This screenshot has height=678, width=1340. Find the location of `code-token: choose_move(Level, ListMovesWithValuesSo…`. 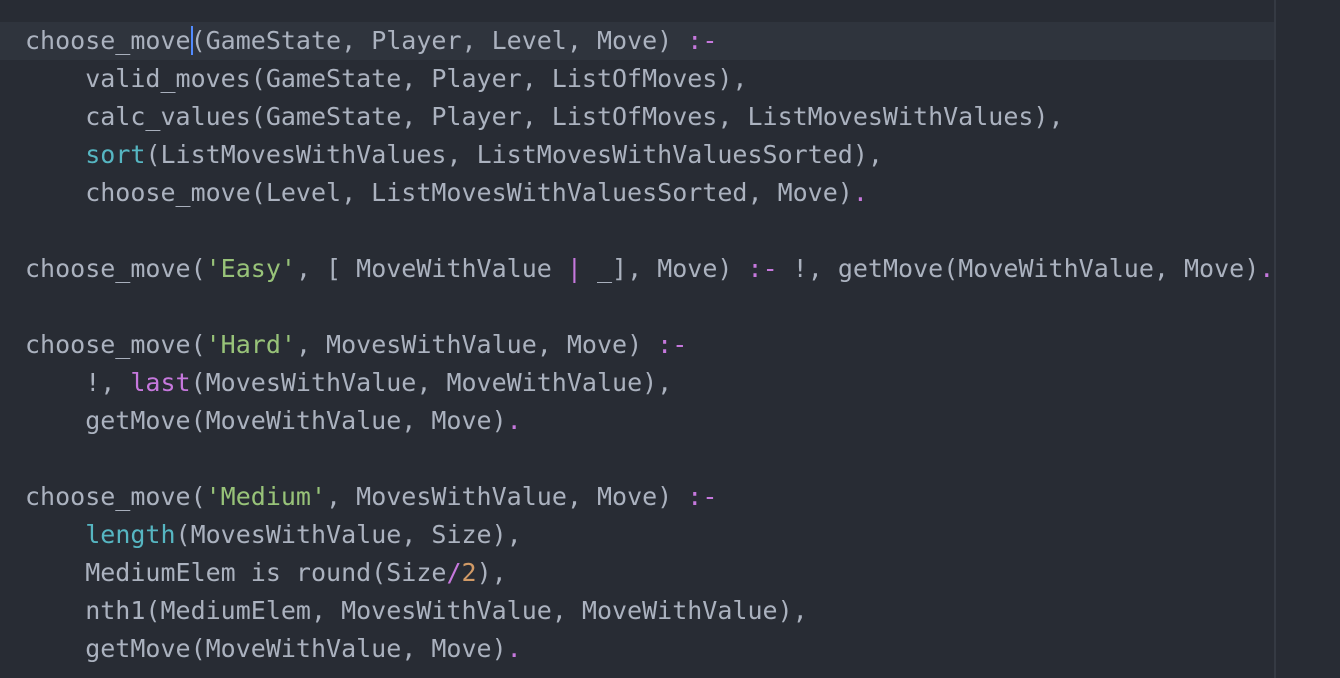

code-token: choose_move(Level, ListMovesWithValuesSo… is located at coordinates (439, 192).